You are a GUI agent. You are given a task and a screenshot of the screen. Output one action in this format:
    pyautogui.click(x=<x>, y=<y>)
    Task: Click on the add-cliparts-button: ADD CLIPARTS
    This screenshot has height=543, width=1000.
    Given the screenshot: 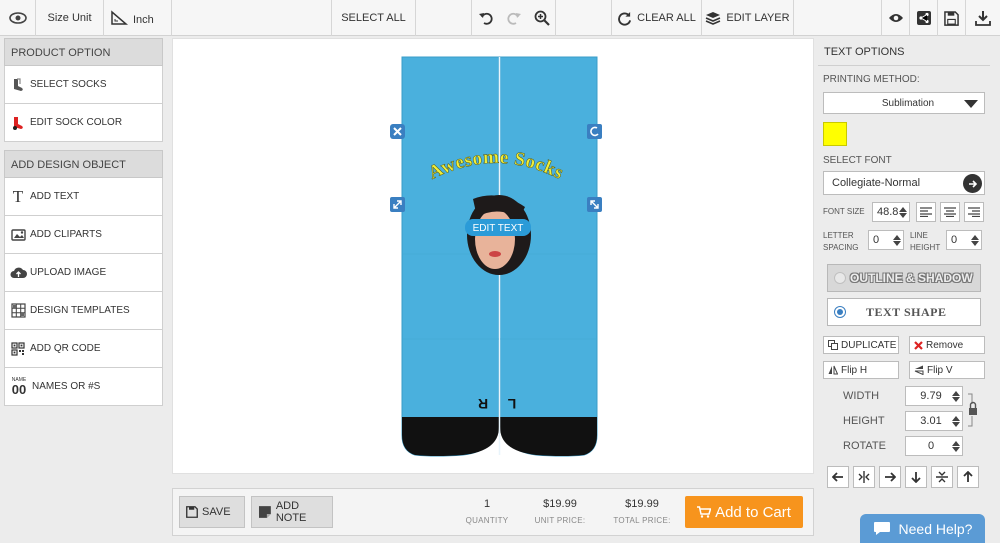 What is the action you would take?
    pyautogui.click(x=83, y=235)
    